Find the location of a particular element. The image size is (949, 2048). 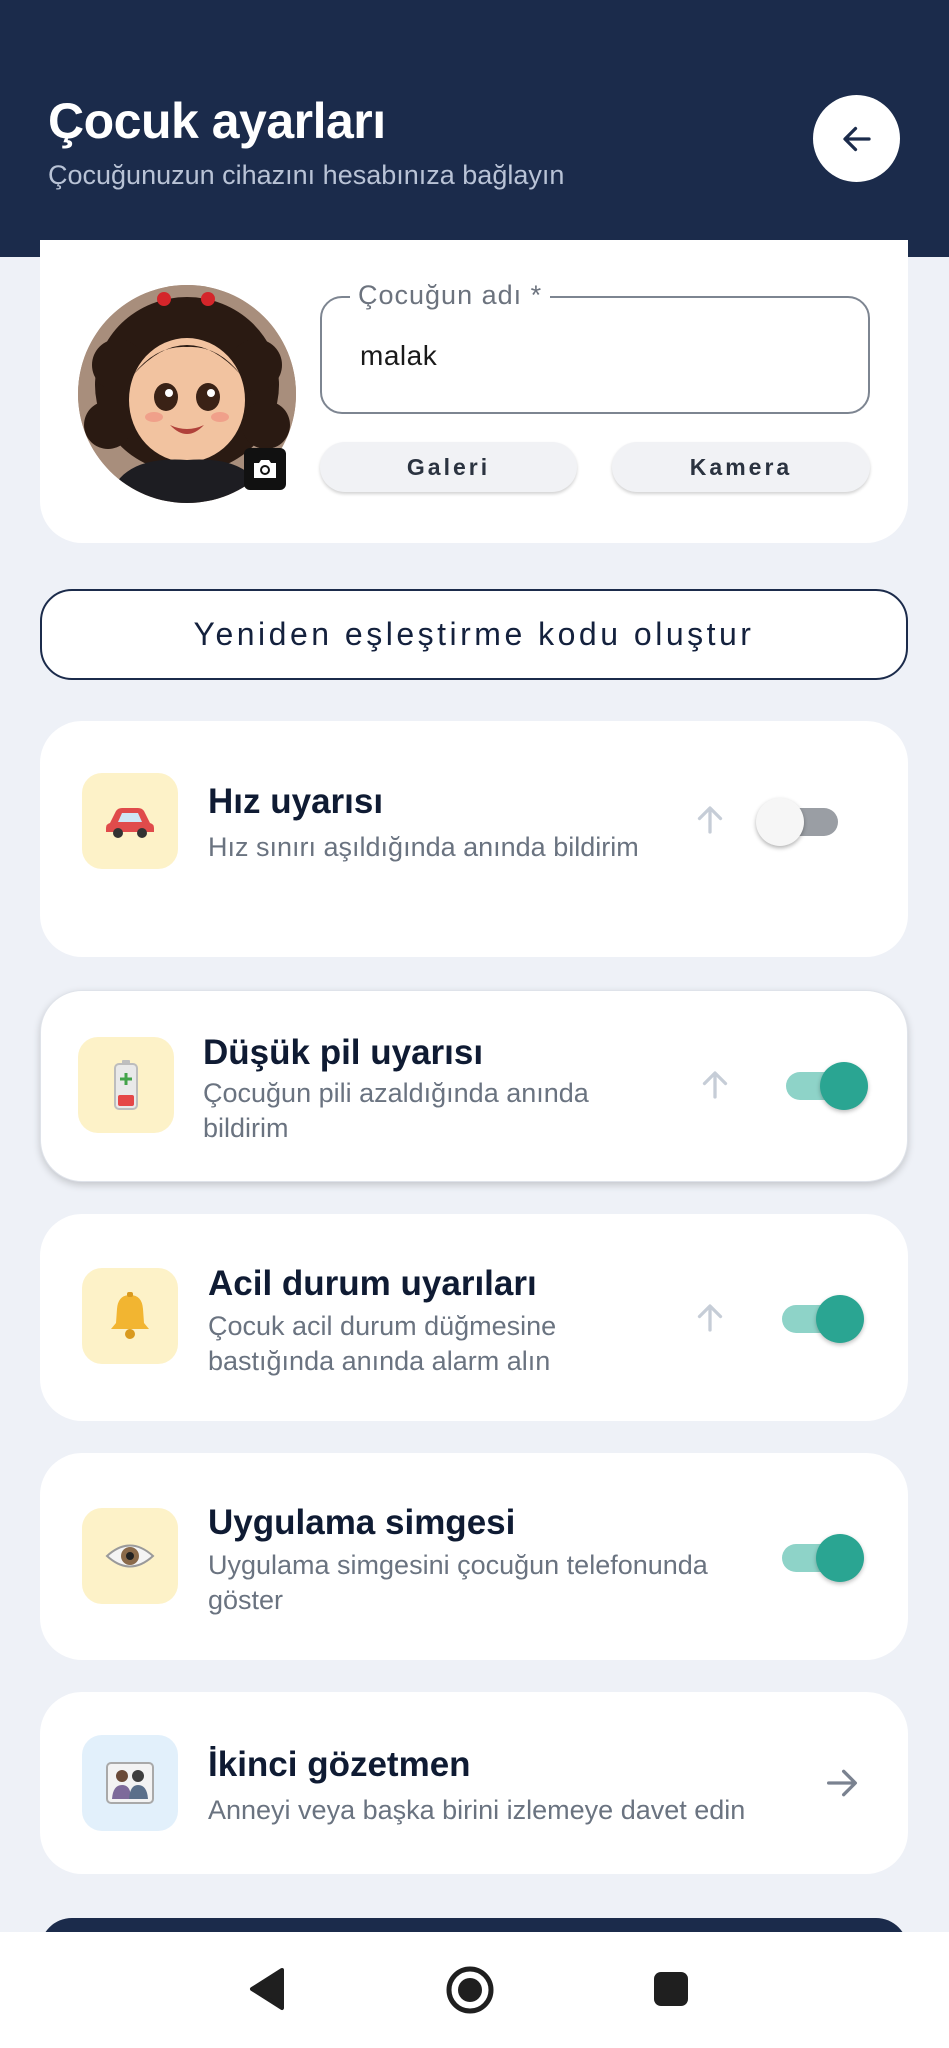

page-subtitle: Çocuğunuzun cihazını hesabınıza bağlayın is located at coordinates (306, 175).